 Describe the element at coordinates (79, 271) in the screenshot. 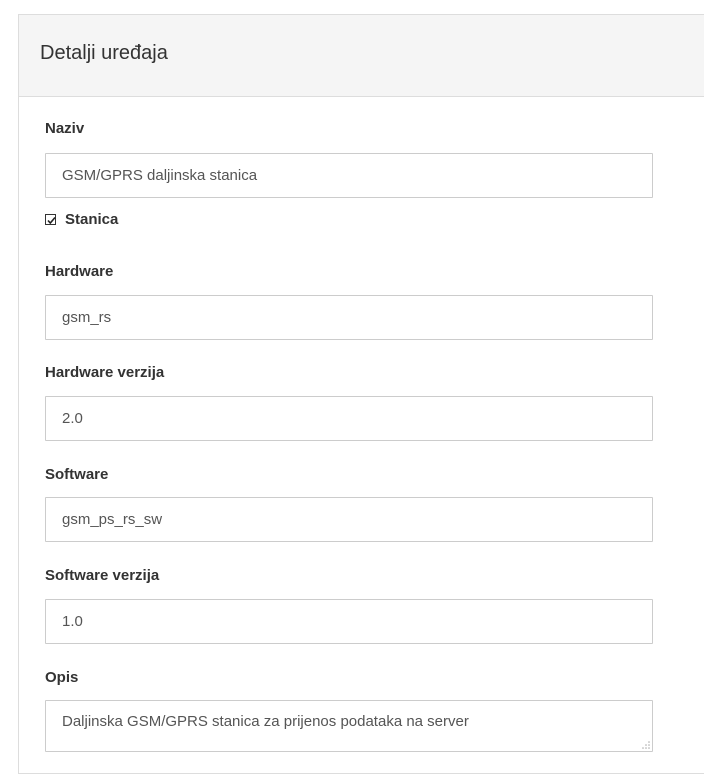

I see `hardware-label: Hardware` at that location.